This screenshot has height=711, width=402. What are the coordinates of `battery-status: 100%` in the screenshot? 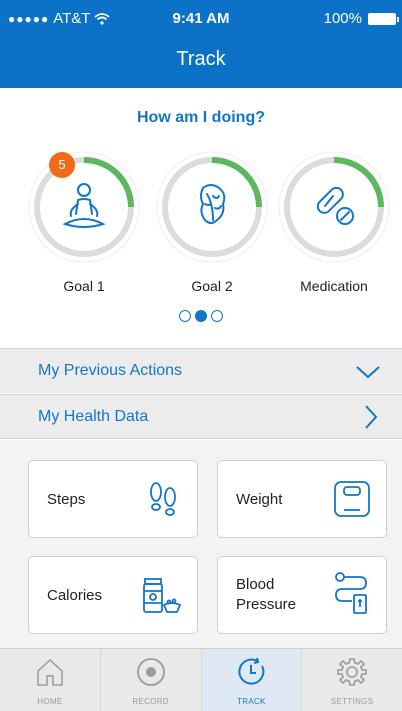 It's located at (361, 18).